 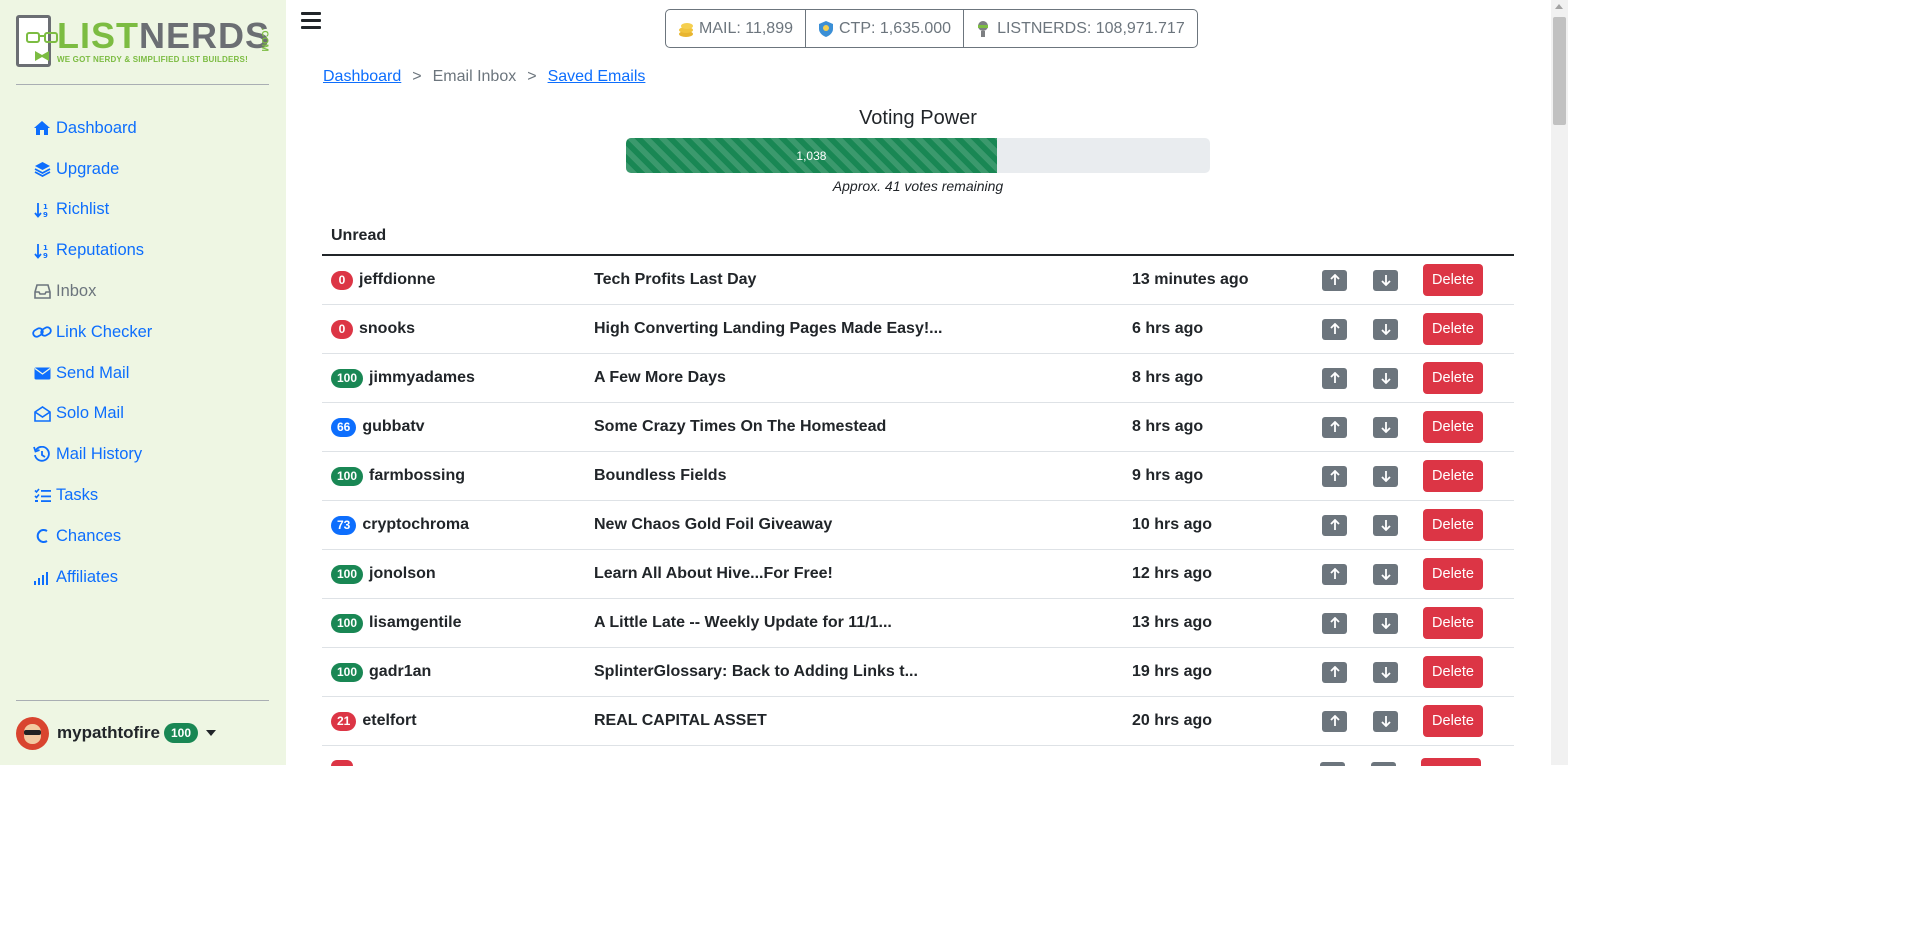 I want to click on sender-name: jimmyadames, so click(x=422, y=378).